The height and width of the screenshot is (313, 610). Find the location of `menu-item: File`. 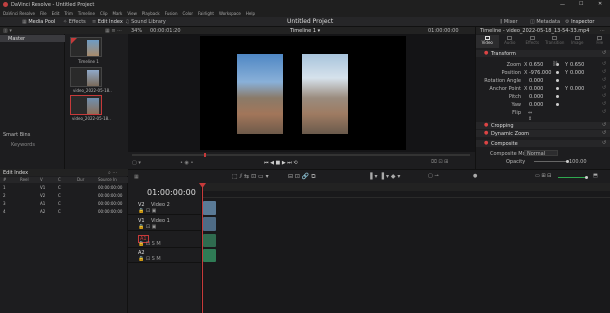

menu-item: File is located at coordinates (43, 13).